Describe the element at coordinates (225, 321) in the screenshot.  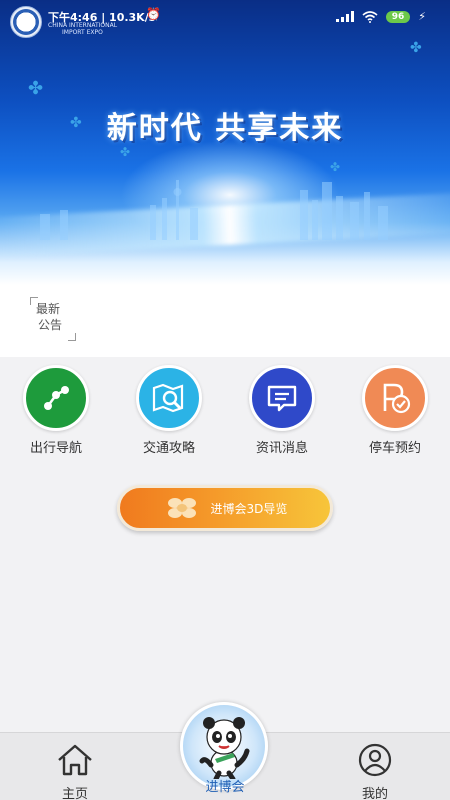
I see `announcement-bar: 最新 公告` at that location.